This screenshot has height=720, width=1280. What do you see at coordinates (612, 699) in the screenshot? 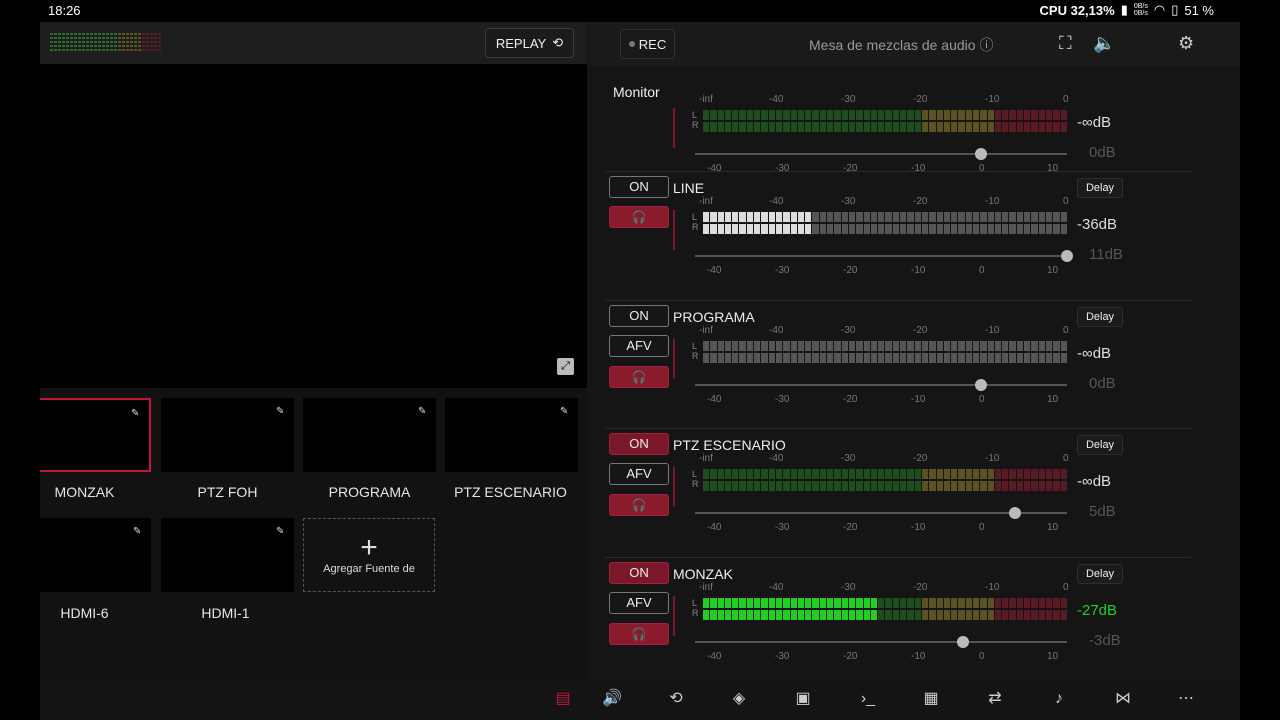
I see `audio-mixer-icon: 🔊` at bounding box center [612, 699].